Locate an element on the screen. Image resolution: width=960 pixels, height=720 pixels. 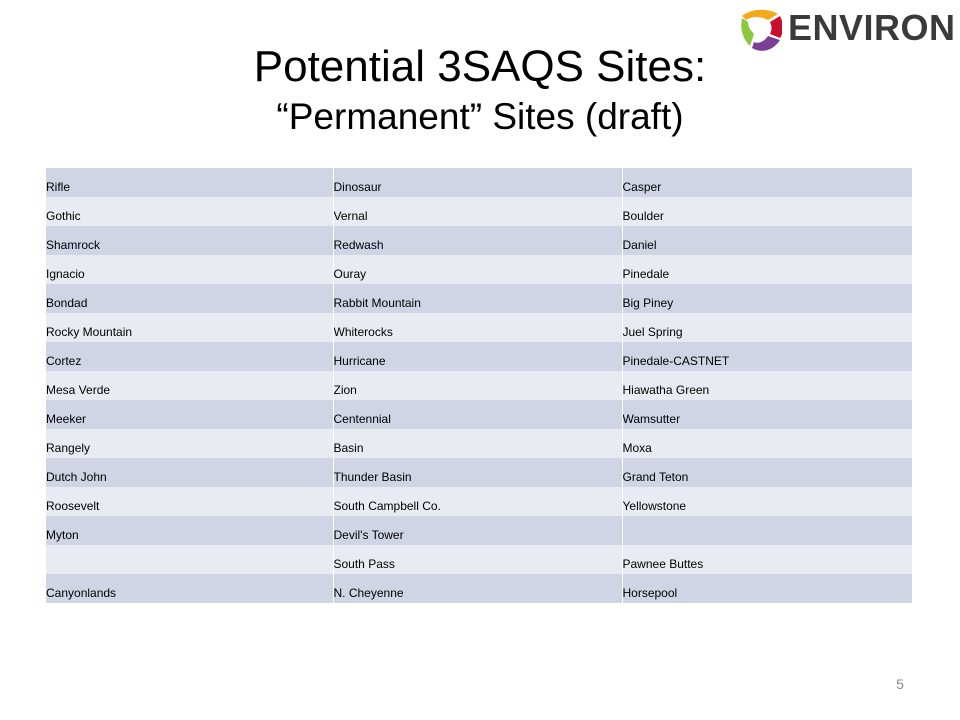
table-row: Gothic Vernal Boulder is located at coordinates (479, 211).